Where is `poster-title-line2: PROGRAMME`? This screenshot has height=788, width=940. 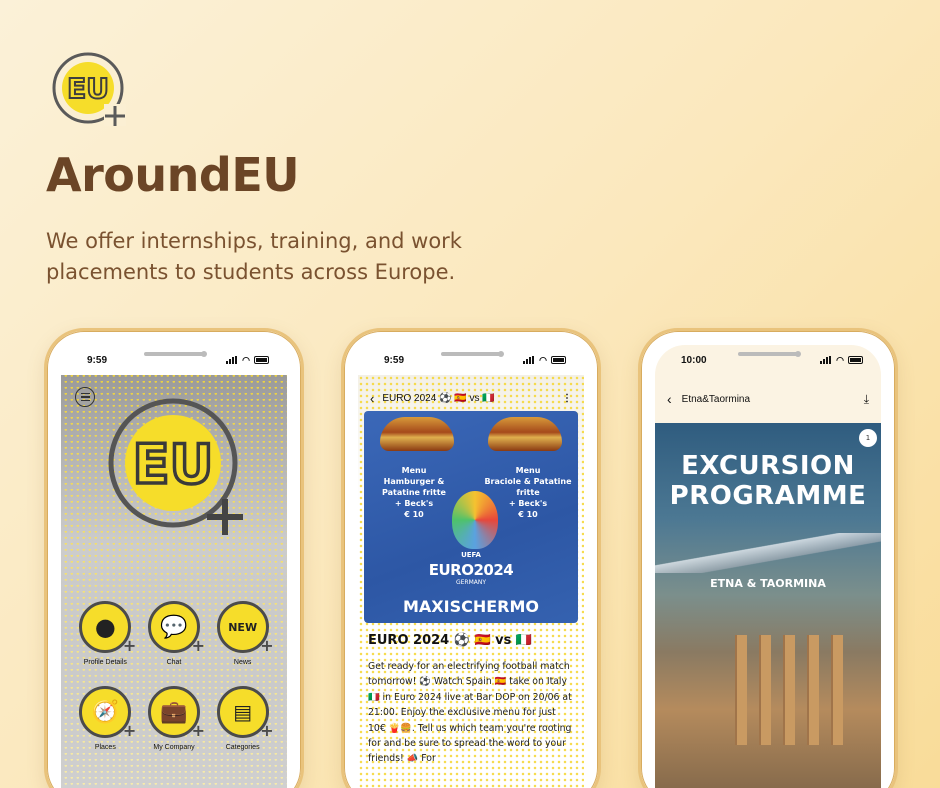
poster-title-line2: PROGRAMME is located at coordinates (768, 496).